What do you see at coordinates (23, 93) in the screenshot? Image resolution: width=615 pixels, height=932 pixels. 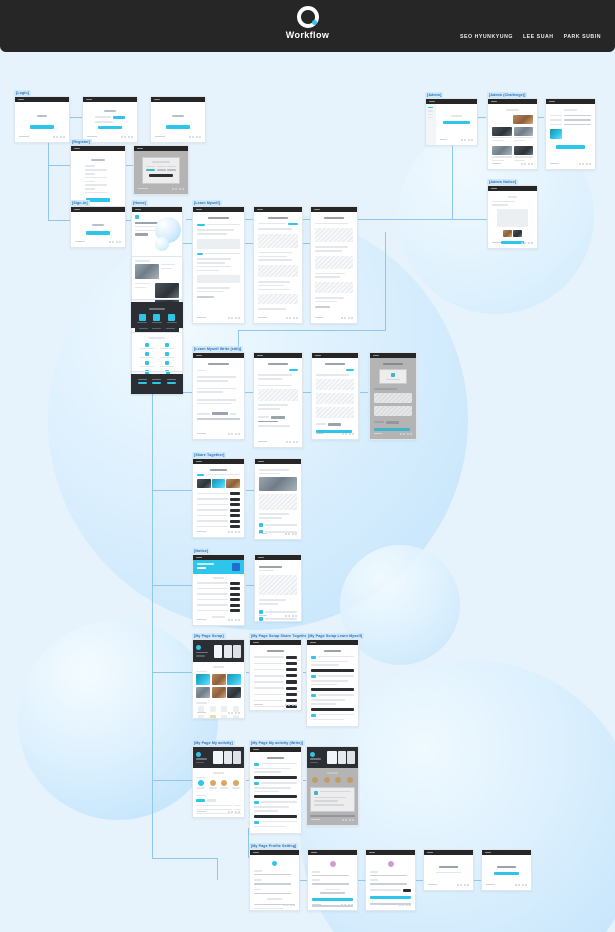 I see `group-label-login: [Login]` at bounding box center [23, 93].